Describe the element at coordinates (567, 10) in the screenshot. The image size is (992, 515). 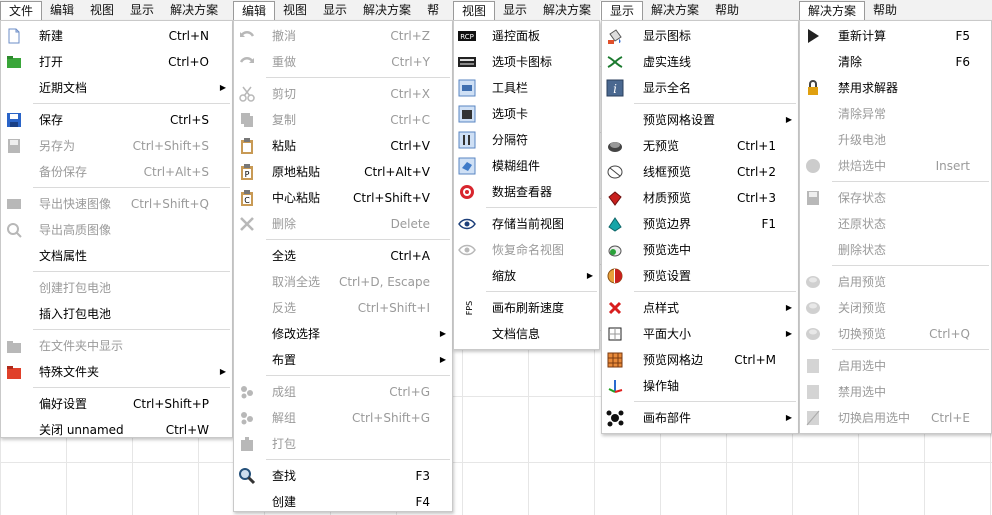
I see `menubar-tab-2: 解决方案` at that location.